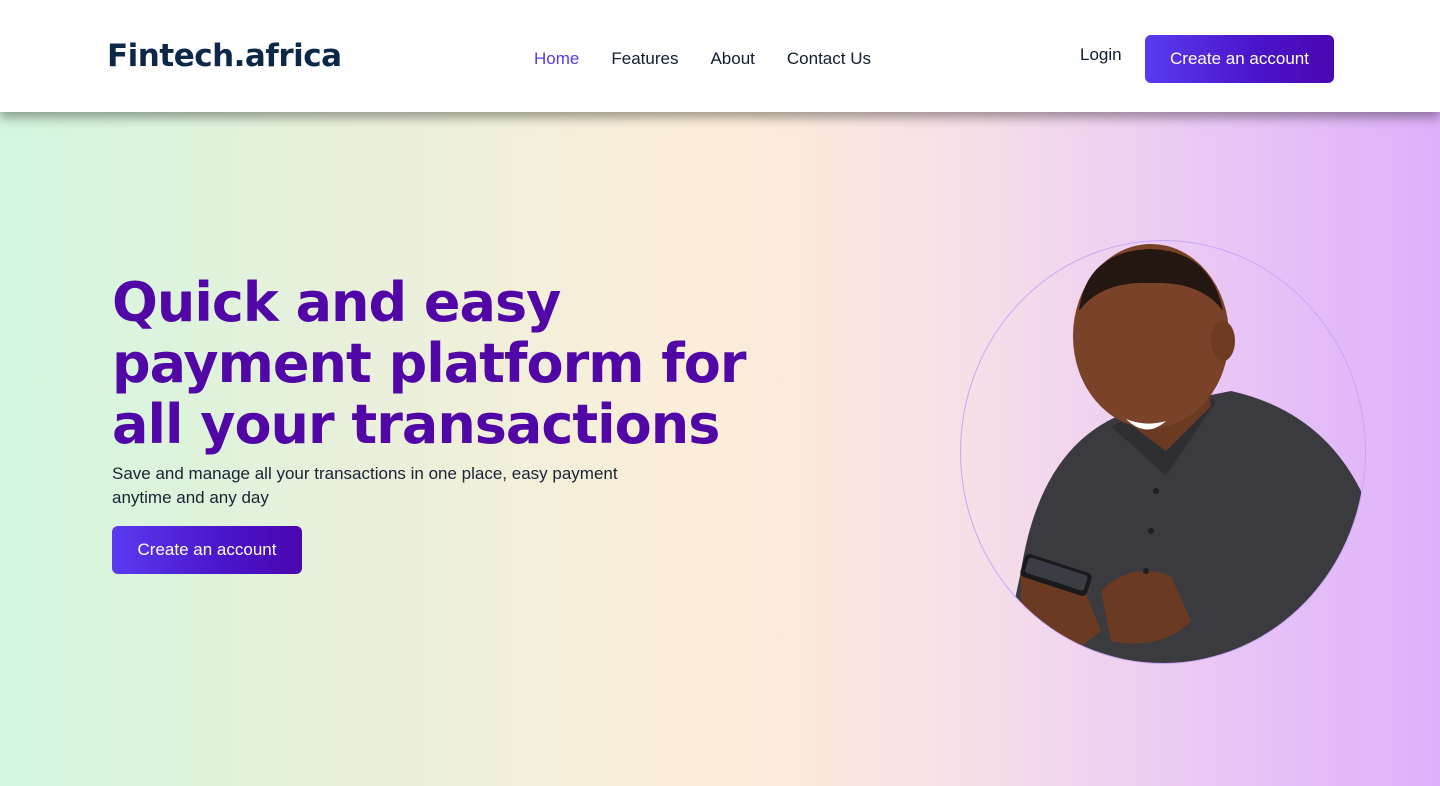  Describe the element at coordinates (829, 59) in the screenshot. I see `nav-link-contact-us: Contact Us` at that location.